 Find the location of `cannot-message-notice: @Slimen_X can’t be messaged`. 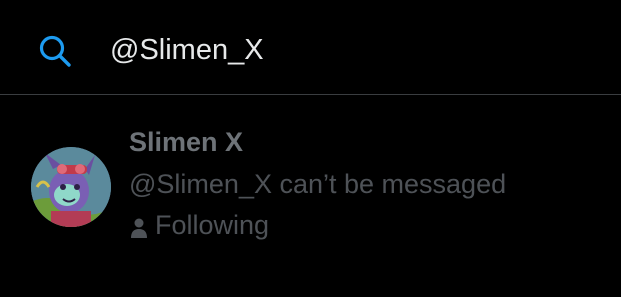

cannot-message-notice: @Slimen_X can’t be messaged is located at coordinates (318, 184).